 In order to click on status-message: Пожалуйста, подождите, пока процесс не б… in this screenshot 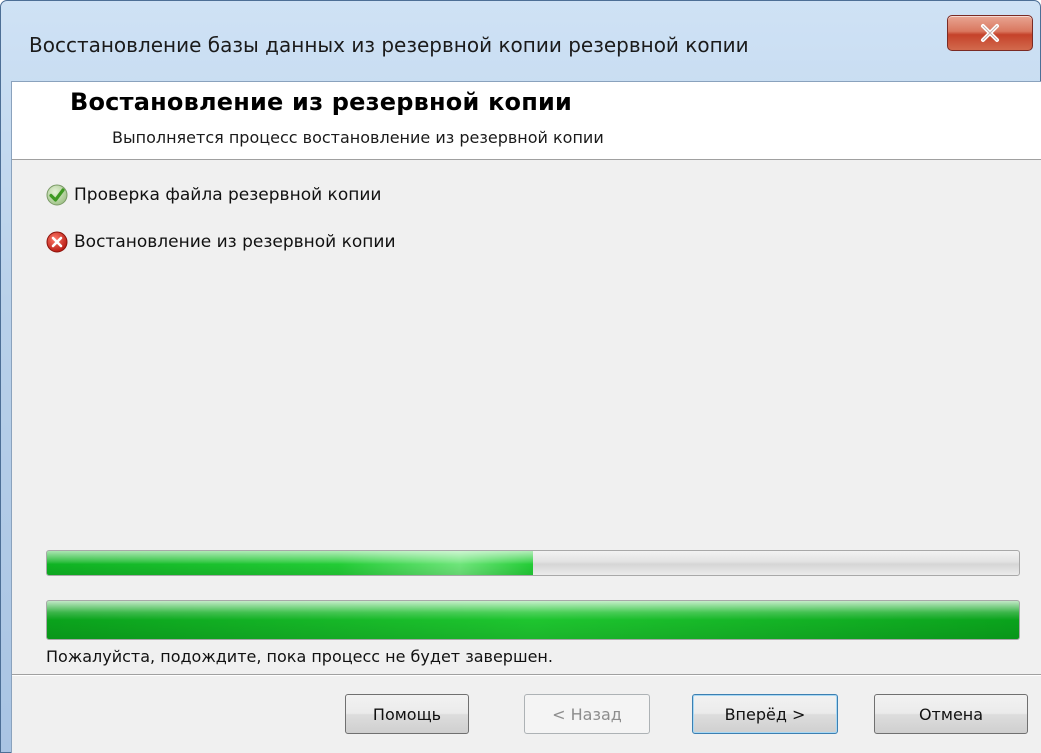, I will do `click(299, 656)`.